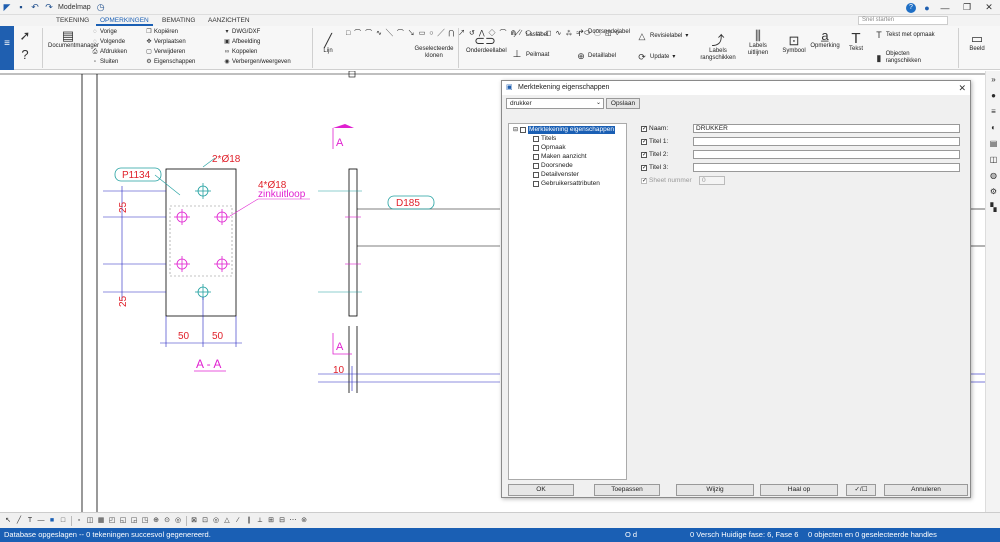 This screenshot has height=542, width=1000. Describe the element at coordinates (339, 370) in the screenshot. I see `dimension-10: 10` at that location.